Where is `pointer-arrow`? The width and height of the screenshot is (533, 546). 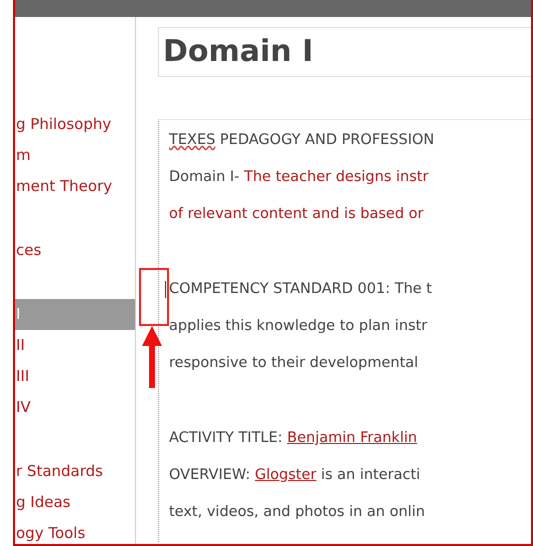 pointer-arrow is located at coordinates (152, 357).